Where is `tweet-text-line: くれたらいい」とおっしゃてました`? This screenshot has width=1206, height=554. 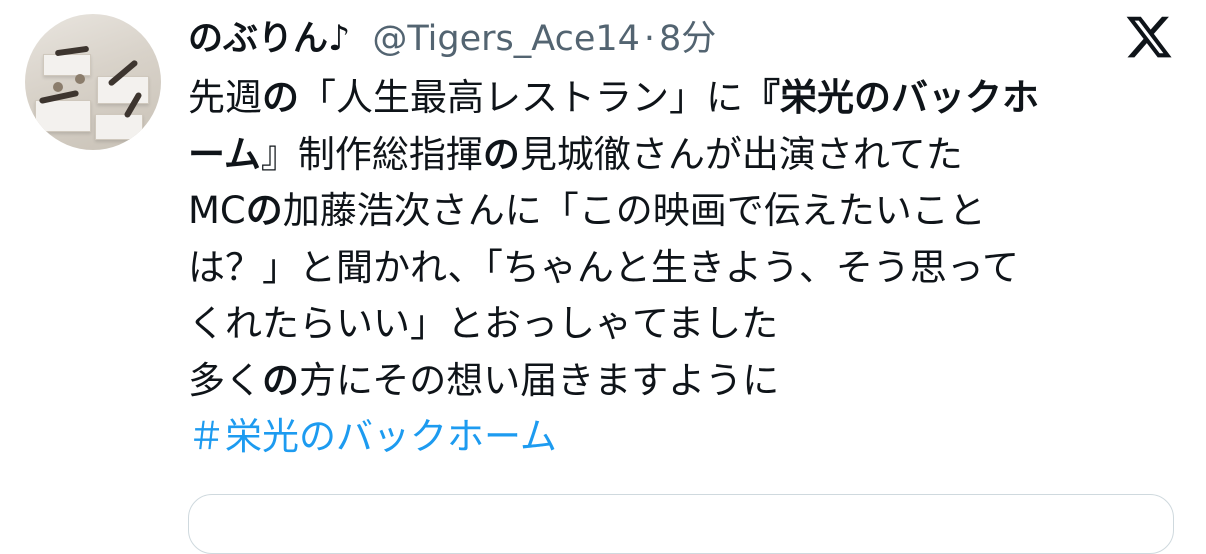 tweet-text-line: くれたらいい」とおっしゃてました is located at coordinates (483, 323).